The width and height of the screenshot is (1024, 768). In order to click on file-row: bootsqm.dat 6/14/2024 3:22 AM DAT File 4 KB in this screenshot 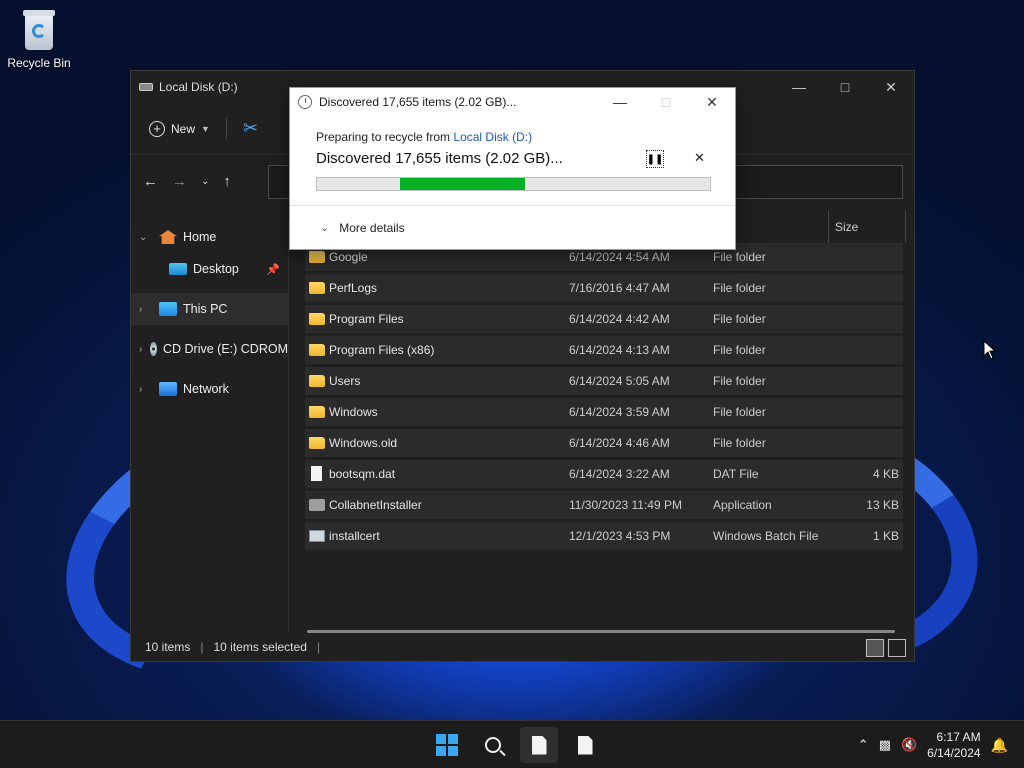, I will do `click(604, 474)`.